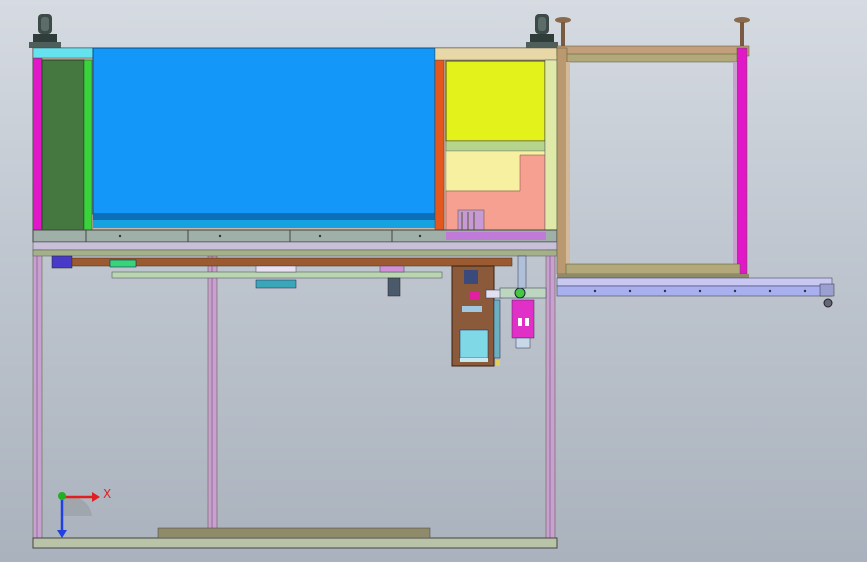 The image size is (867, 562). What do you see at coordinates (295, 240) in the screenshot?
I see `base-plate` at bounding box center [295, 240].